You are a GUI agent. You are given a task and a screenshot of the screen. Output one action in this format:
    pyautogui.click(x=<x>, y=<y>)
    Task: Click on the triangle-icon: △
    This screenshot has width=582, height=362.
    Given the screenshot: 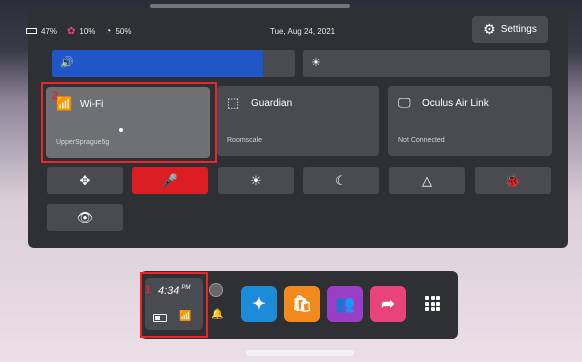 What is the action you would take?
    pyautogui.click(x=427, y=180)
    